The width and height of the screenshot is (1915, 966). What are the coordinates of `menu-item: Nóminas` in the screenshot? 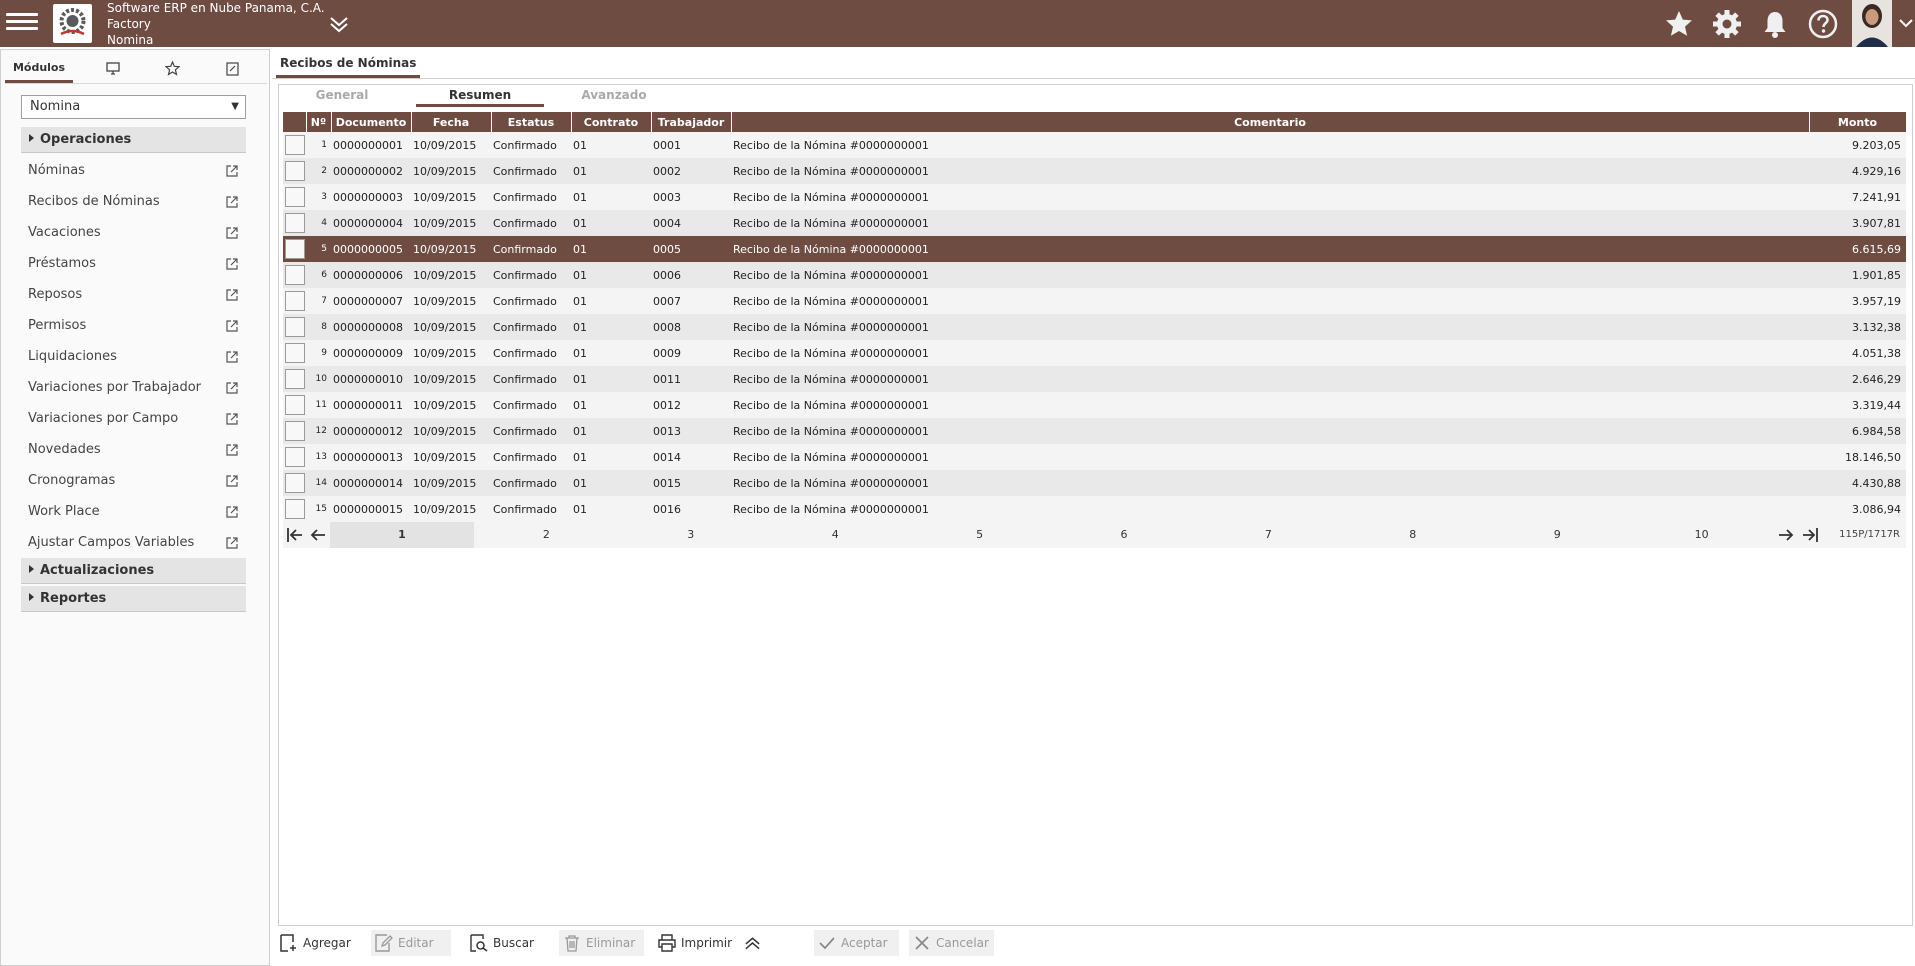 It's located at (135, 171).